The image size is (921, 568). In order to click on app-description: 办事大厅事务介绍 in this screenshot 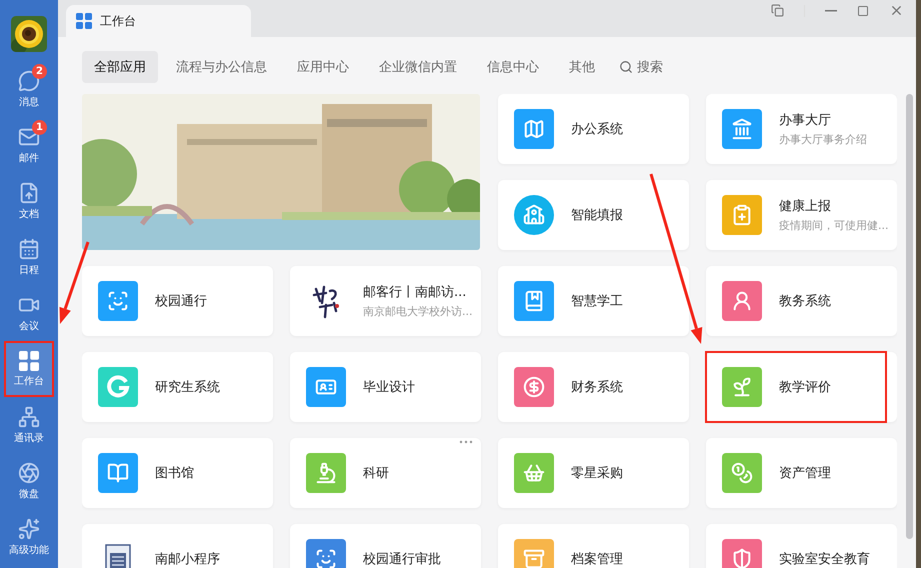, I will do `click(823, 139)`.